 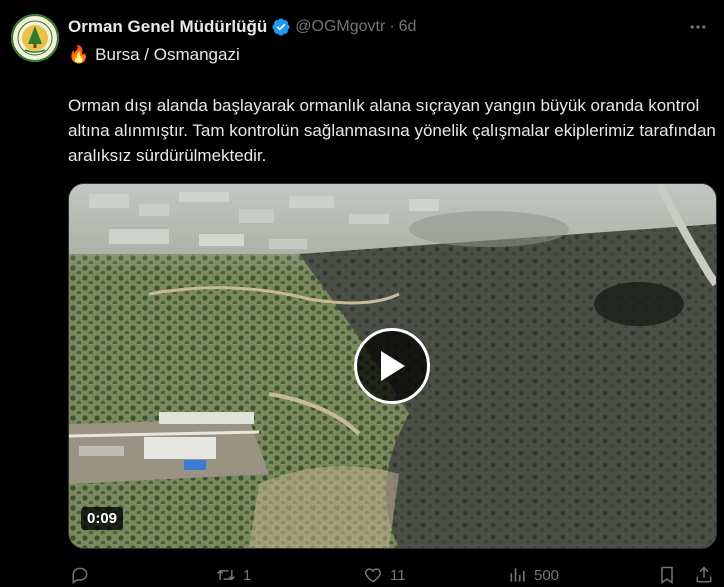 What do you see at coordinates (79, 54) in the screenshot?
I see `fire-icon: 🔥` at bounding box center [79, 54].